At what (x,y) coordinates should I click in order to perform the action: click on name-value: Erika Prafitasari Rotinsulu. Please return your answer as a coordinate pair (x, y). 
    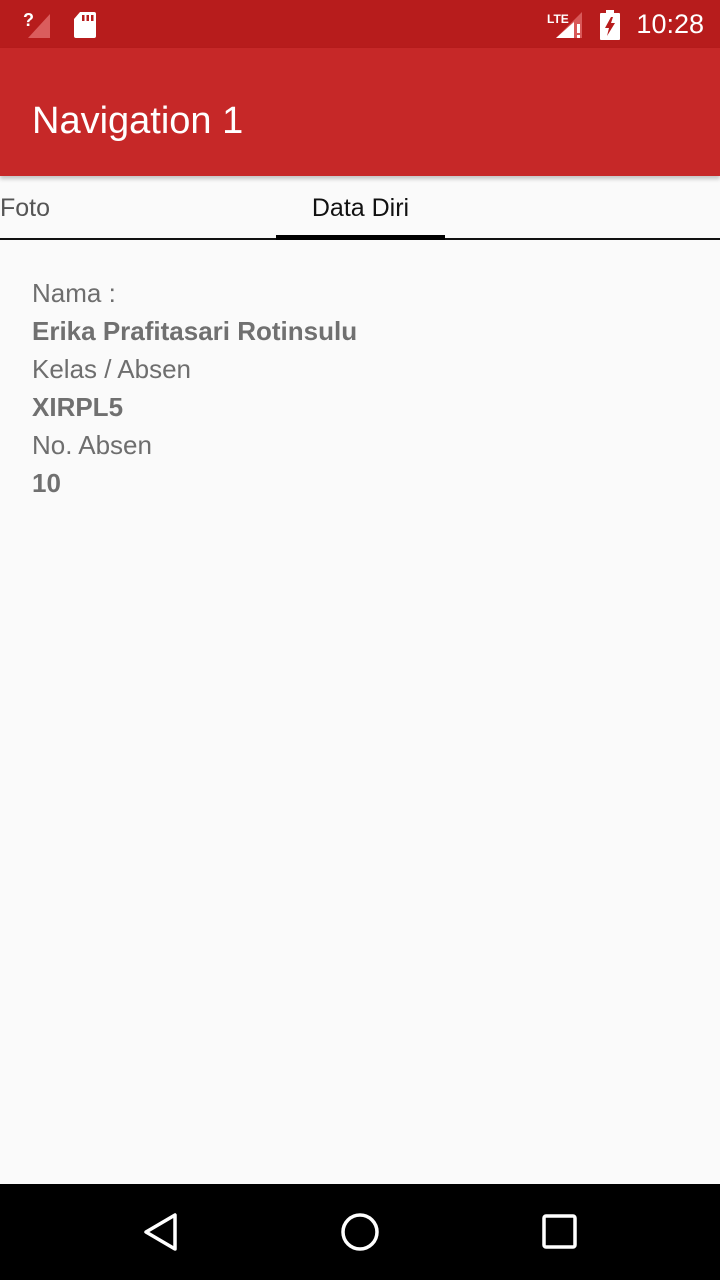
    Looking at the image, I should click on (195, 331).